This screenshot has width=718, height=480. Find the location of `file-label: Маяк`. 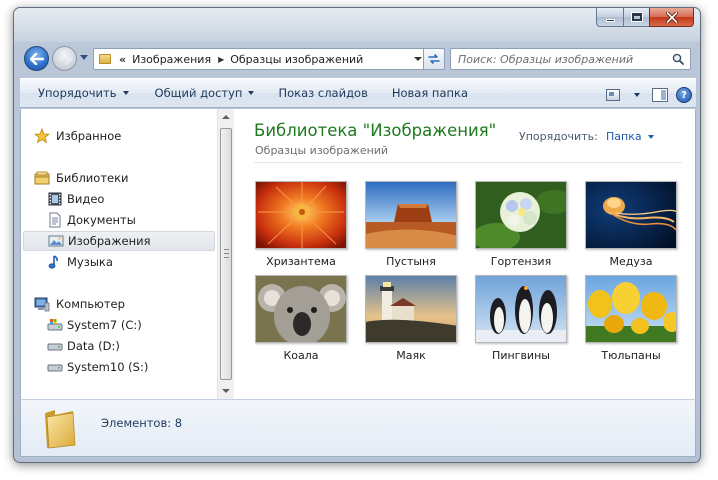

file-label: Маяк is located at coordinates (411, 355).